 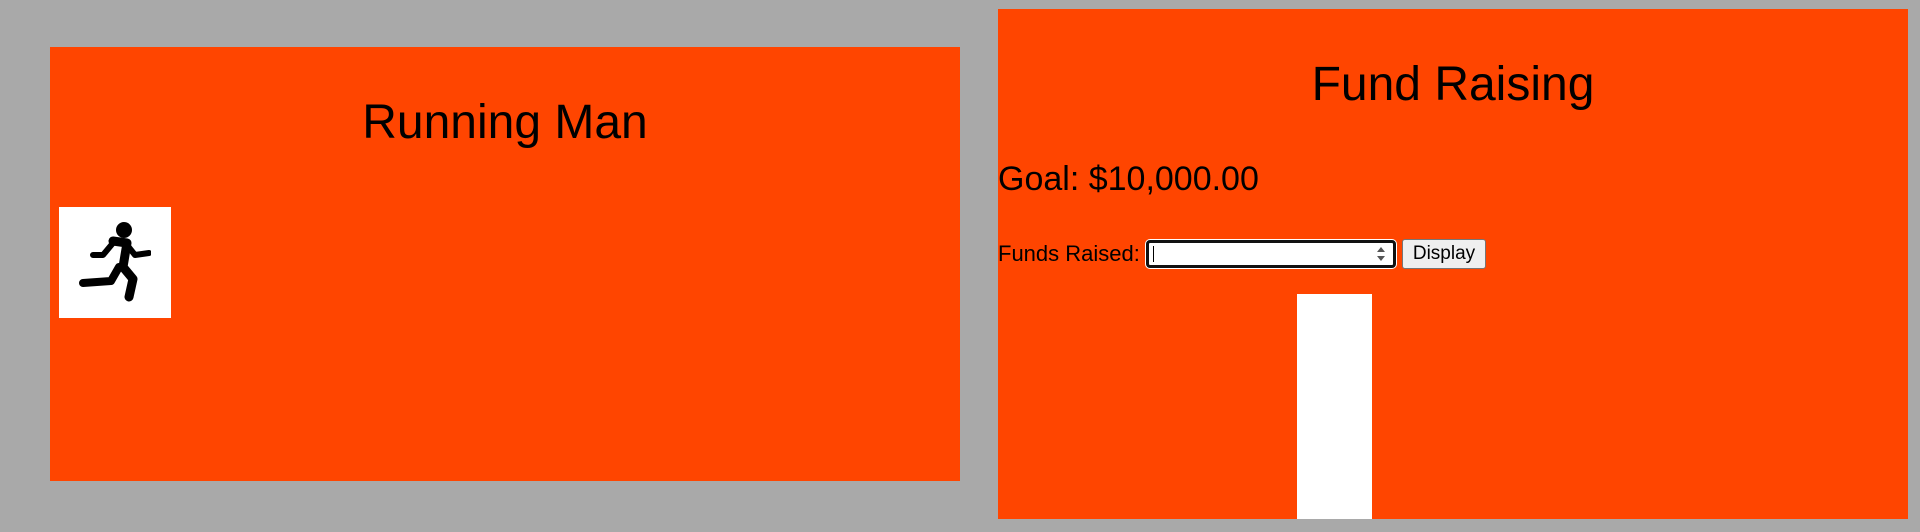 I want to click on running-man-icon, so click(x=115, y=262).